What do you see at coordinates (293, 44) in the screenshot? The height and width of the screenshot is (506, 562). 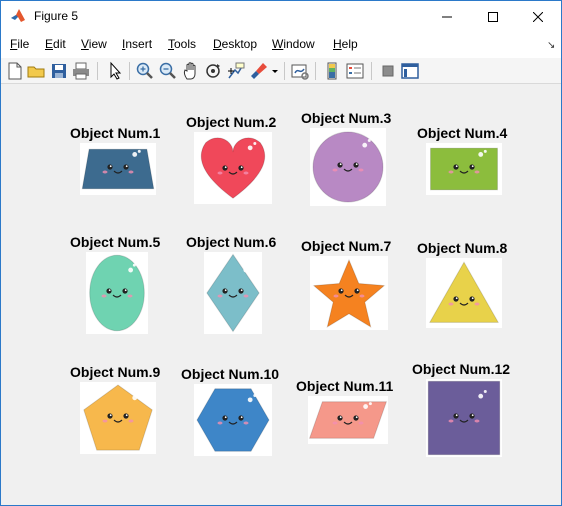 I see `menu-window: Window` at bounding box center [293, 44].